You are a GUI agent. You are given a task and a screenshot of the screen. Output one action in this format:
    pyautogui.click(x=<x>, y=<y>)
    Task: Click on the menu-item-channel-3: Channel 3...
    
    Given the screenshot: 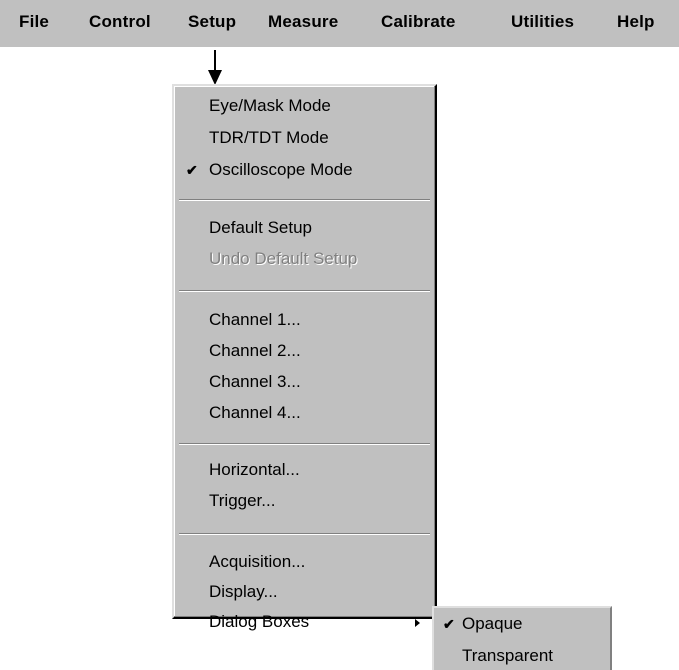 What is the action you would take?
    pyautogui.click(x=319, y=382)
    